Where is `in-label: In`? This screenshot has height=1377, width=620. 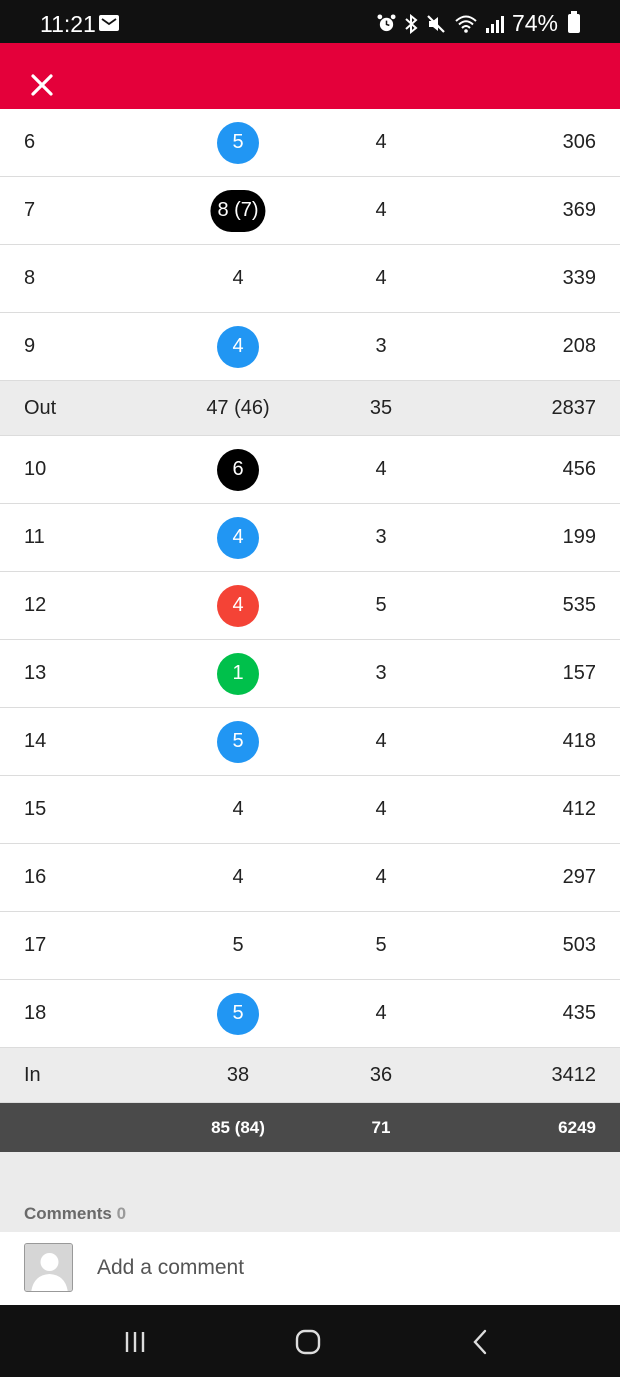
in-label: In is located at coordinates (32, 1074).